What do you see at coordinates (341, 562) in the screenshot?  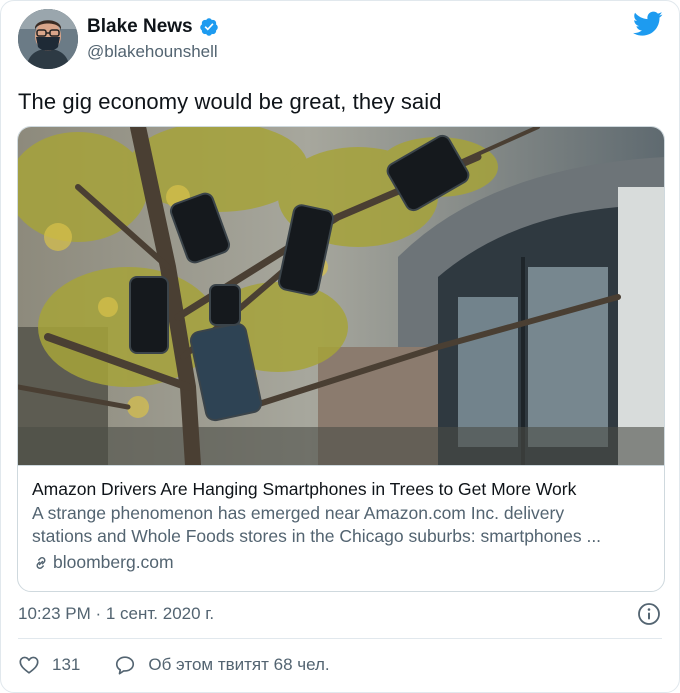 I see `card-domain: bloomberg.com` at bounding box center [341, 562].